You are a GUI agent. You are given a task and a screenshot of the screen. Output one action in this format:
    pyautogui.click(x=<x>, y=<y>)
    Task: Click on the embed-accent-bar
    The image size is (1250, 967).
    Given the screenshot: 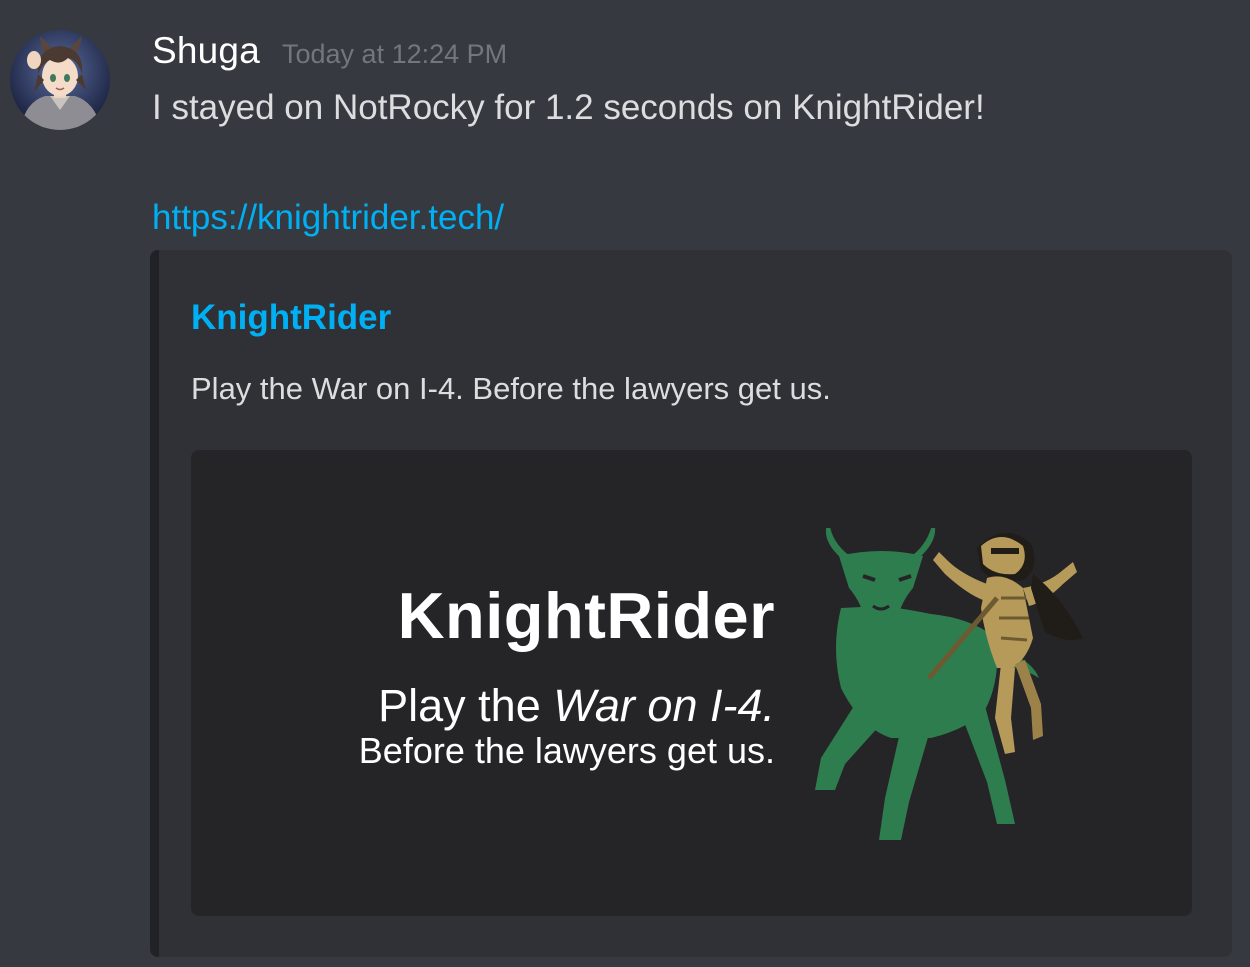 What is the action you would take?
    pyautogui.click(x=154, y=603)
    